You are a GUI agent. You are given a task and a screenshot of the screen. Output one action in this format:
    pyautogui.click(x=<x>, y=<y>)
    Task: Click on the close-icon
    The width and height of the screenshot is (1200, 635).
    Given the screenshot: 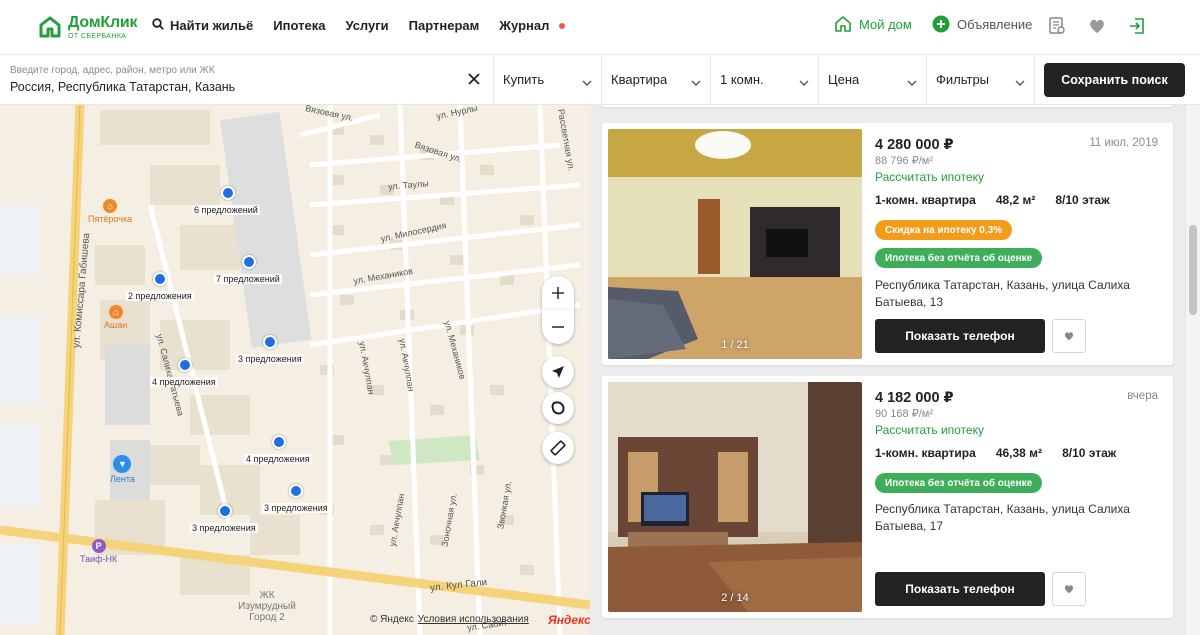 What is the action you would take?
    pyautogui.click(x=474, y=79)
    